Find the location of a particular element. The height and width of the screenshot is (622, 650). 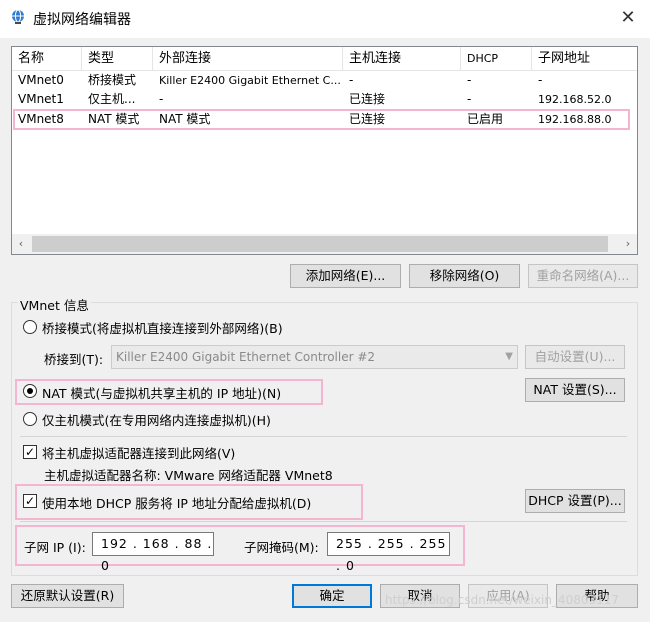

column-header-external: 外部连接 is located at coordinates (248, 59).